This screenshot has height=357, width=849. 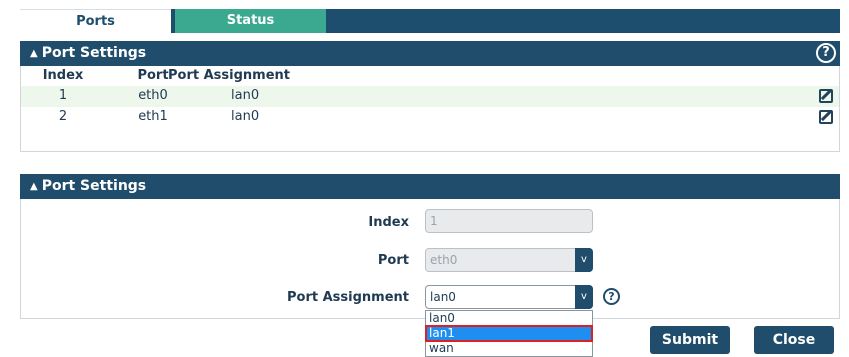 I want to click on port-select-value: eth0, so click(x=444, y=260).